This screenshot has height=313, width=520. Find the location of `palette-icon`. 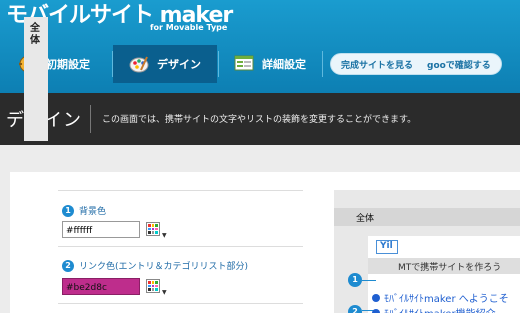

palette-icon is located at coordinates (139, 64).